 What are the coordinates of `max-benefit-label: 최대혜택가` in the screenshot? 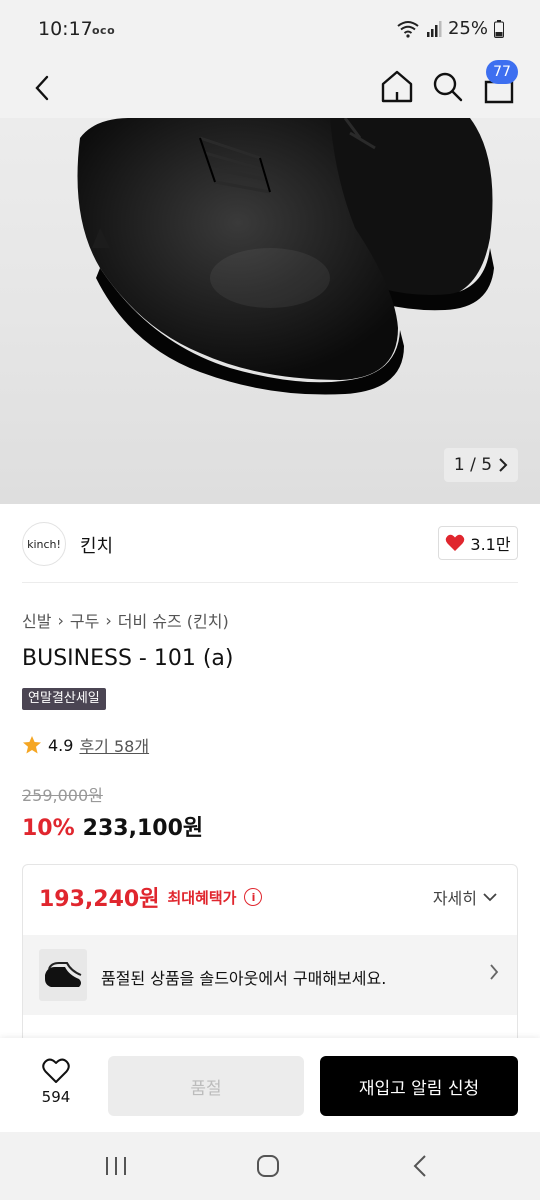 It's located at (202, 897).